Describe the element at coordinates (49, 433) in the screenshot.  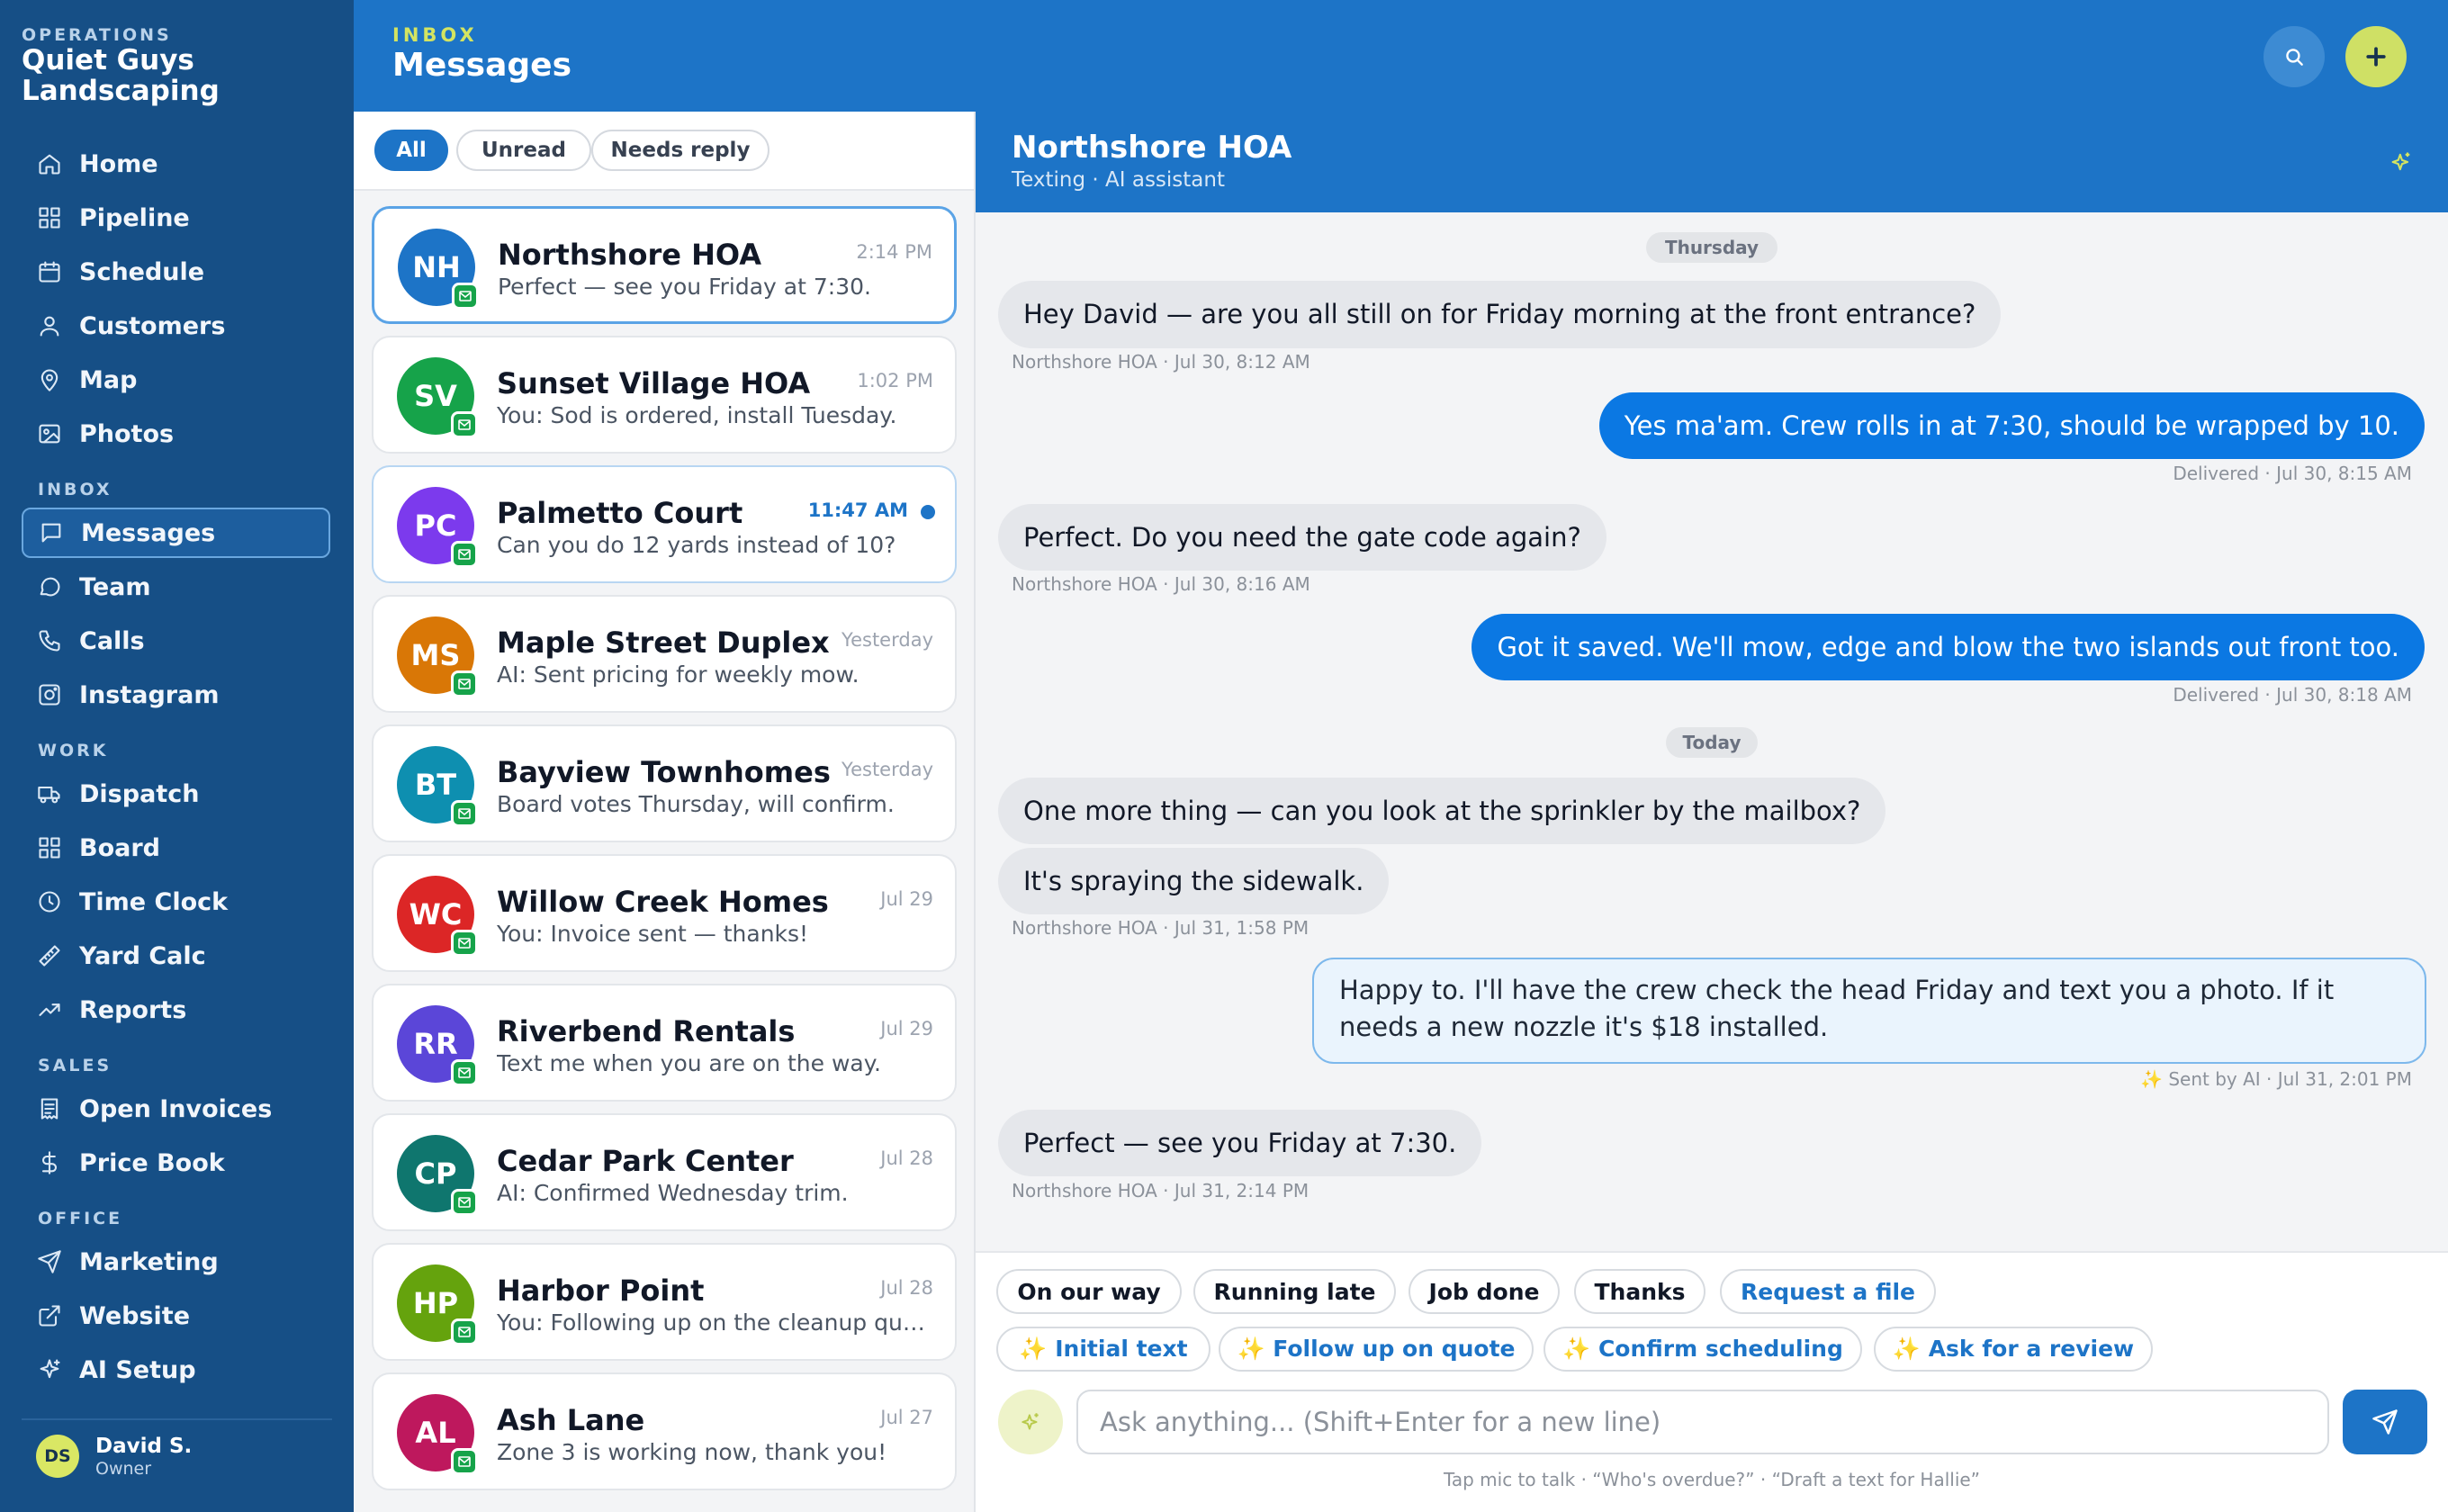
I see `image-icon` at that location.